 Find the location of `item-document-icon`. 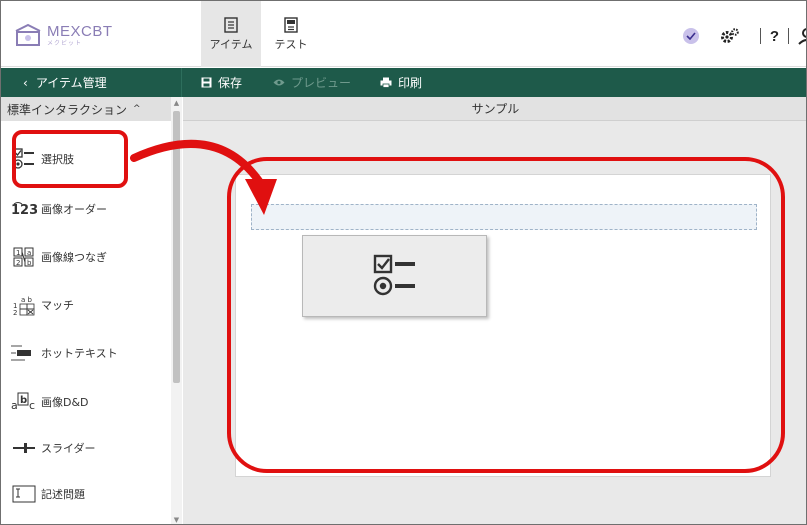

item-document-icon is located at coordinates (231, 24).